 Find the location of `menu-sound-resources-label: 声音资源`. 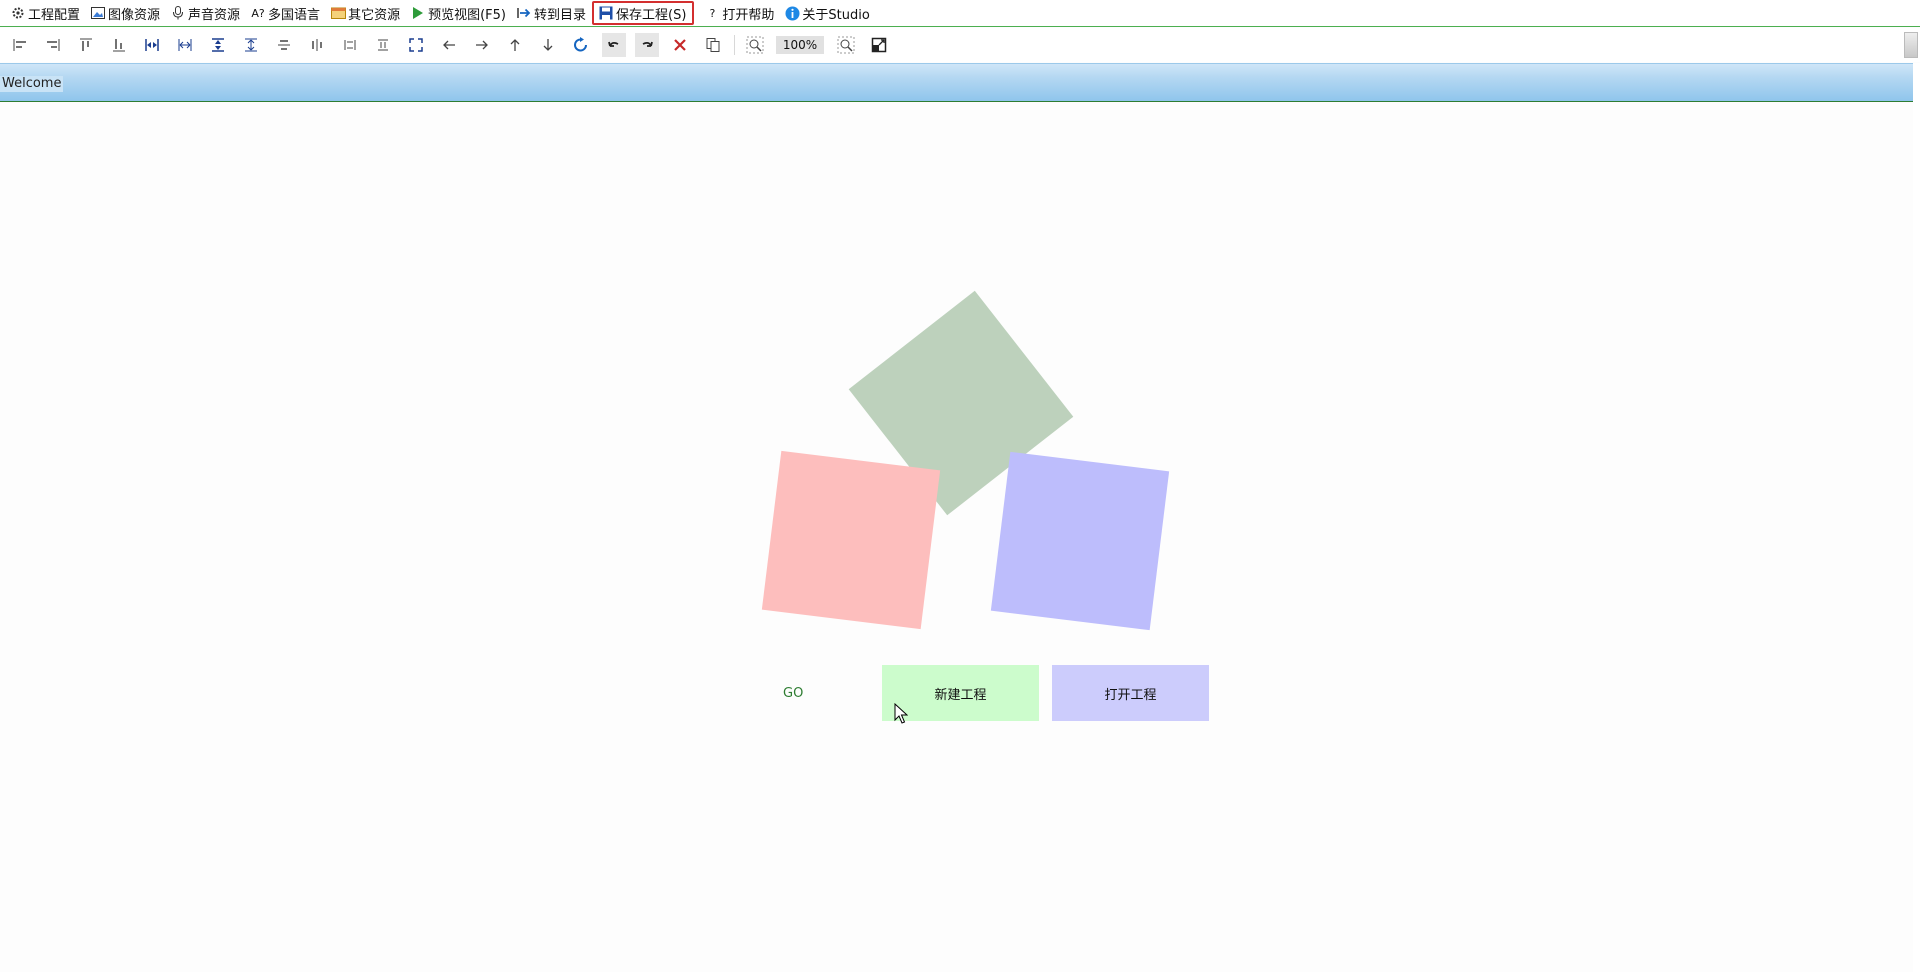

menu-sound-resources-label: 声音资源 is located at coordinates (214, 15).